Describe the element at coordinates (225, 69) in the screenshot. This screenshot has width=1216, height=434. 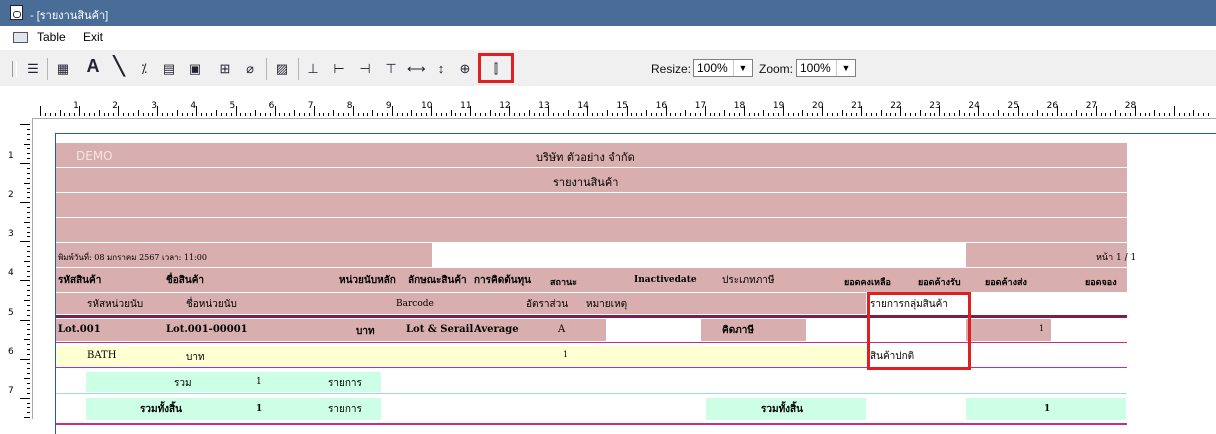
I see `field-icon: ⊞` at that location.